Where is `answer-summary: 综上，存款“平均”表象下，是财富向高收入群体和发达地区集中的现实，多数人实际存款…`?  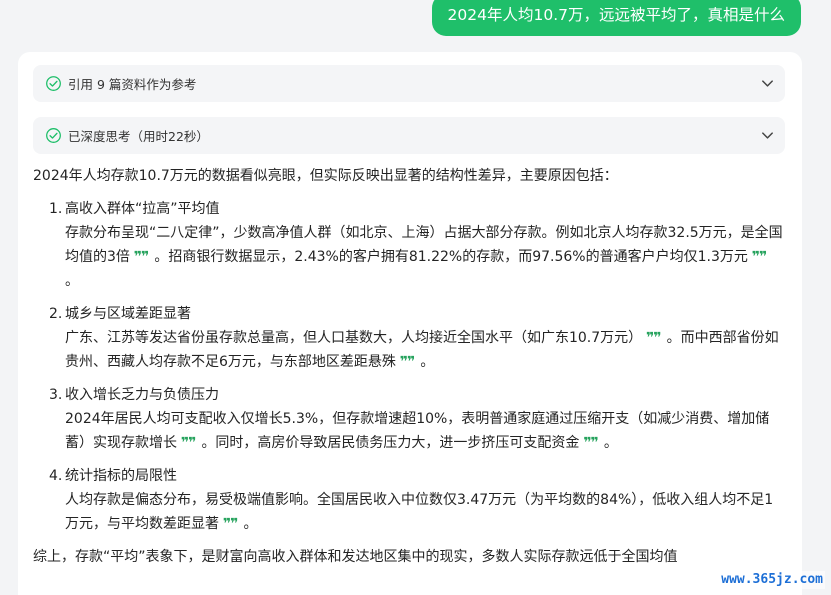 answer-summary: 综上，存款“平均”表象下，是财富向高收入群体和发达地区集中的现实，多数人实际存款… is located at coordinates (355, 557).